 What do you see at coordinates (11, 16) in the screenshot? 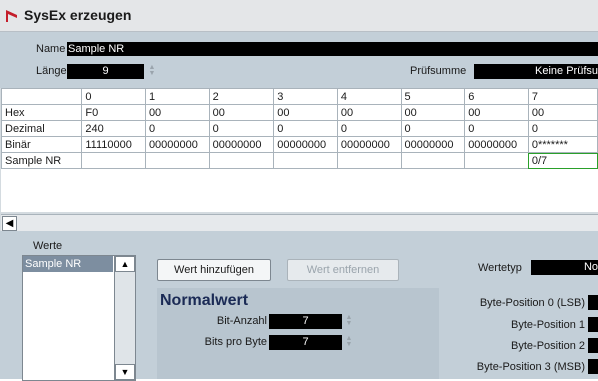
I see `app-logo-icon` at bounding box center [11, 16].